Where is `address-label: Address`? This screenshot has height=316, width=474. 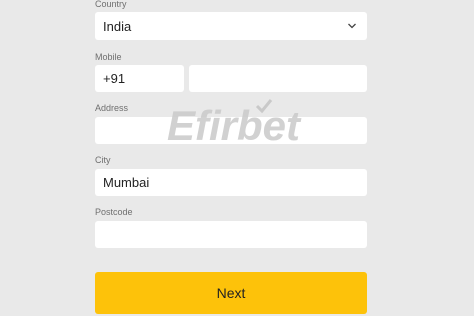
address-label: Address is located at coordinates (112, 108).